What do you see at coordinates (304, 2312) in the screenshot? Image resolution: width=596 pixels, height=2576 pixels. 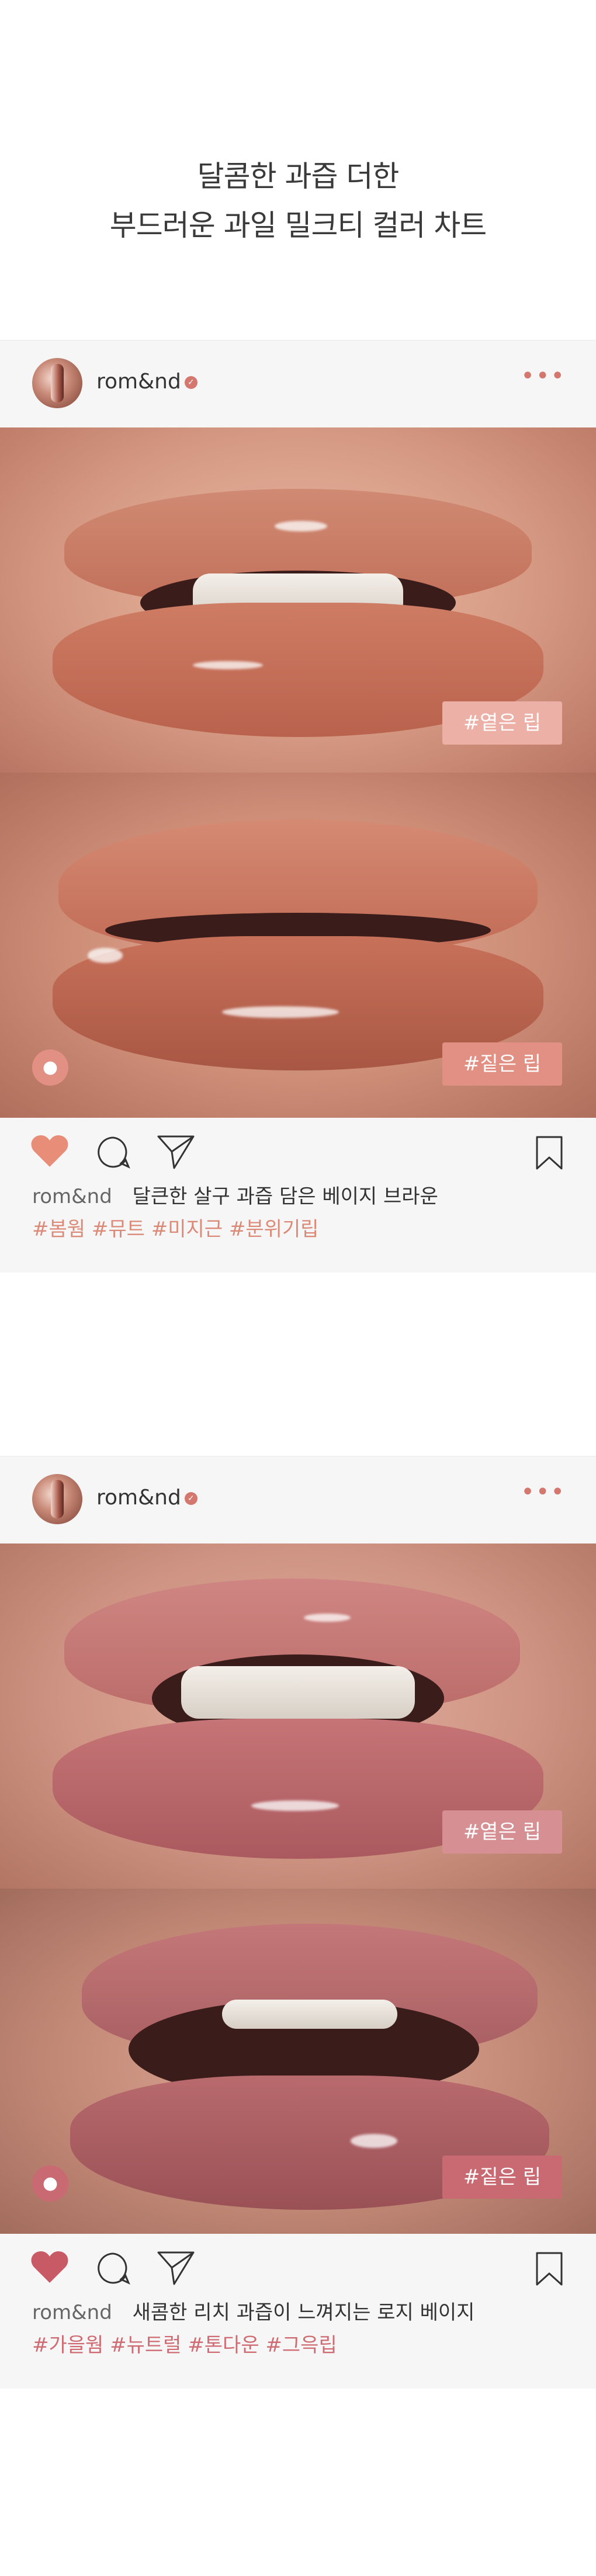 I see `caption-text: 새콤한 리치 과즙이 느껴지는 로지 베이지` at bounding box center [304, 2312].